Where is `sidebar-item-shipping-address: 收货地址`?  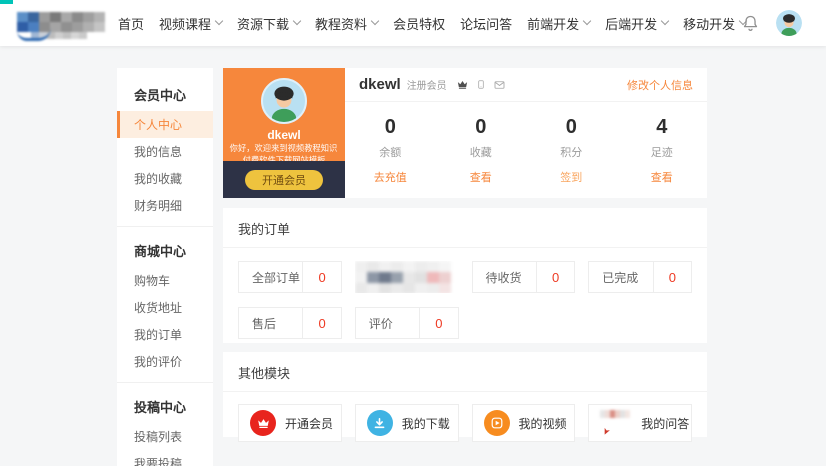 sidebar-item-shipping-address: 收货地址 is located at coordinates (165, 307).